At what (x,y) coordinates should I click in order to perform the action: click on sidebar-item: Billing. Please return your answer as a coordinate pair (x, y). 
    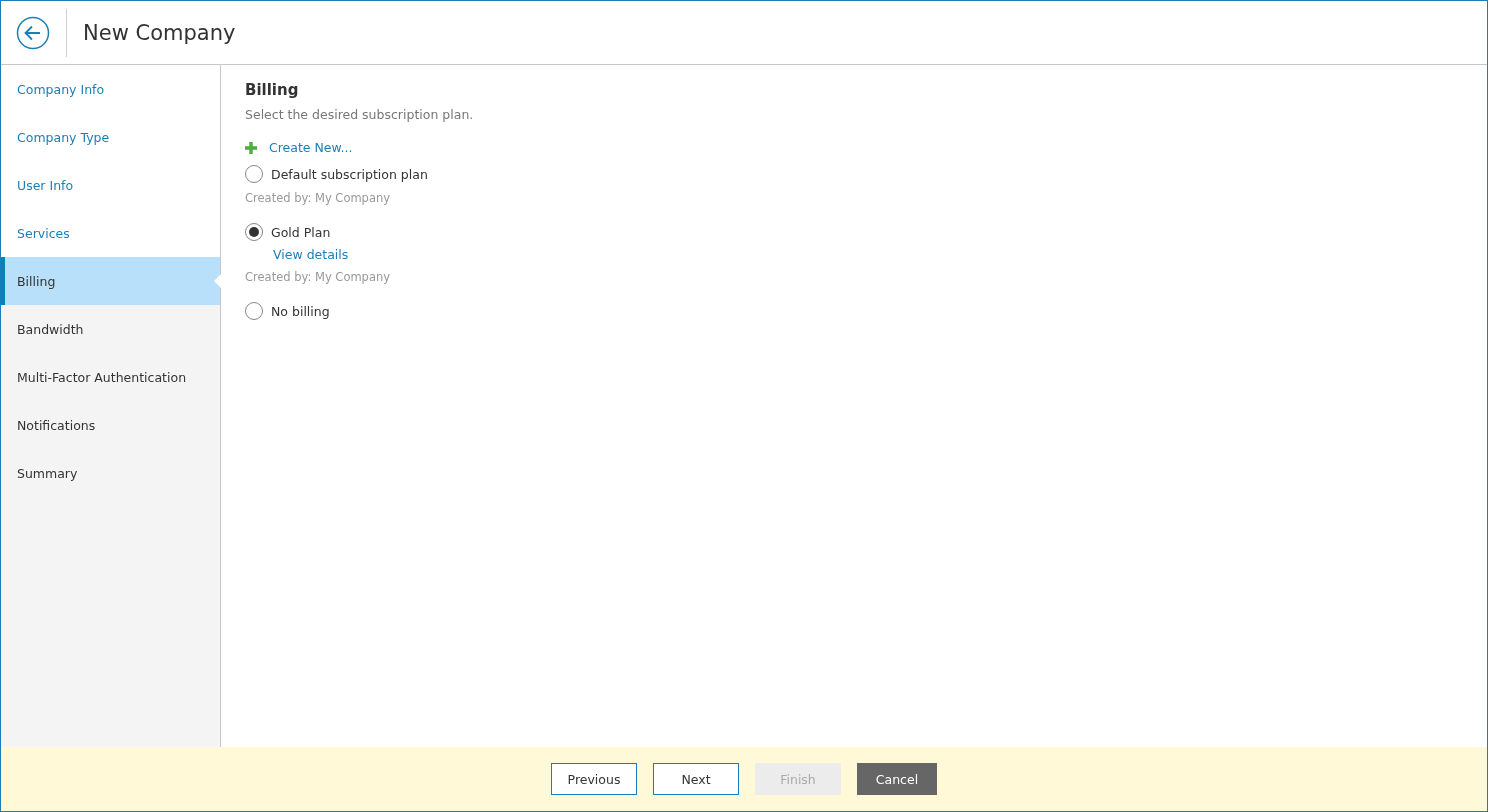
    Looking at the image, I should click on (110, 281).